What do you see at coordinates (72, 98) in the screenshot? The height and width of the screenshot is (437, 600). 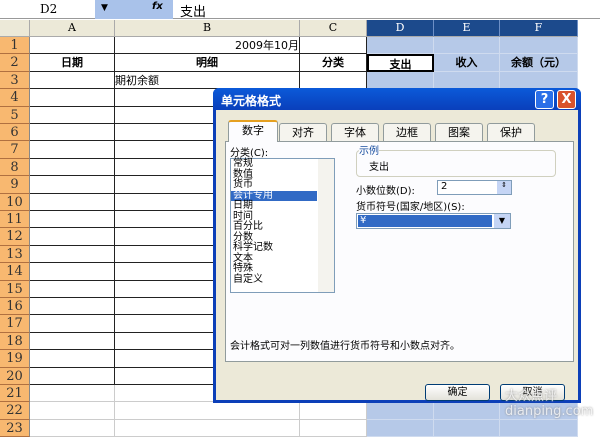 I see `cell-A4` at bounding box center [72, 98].